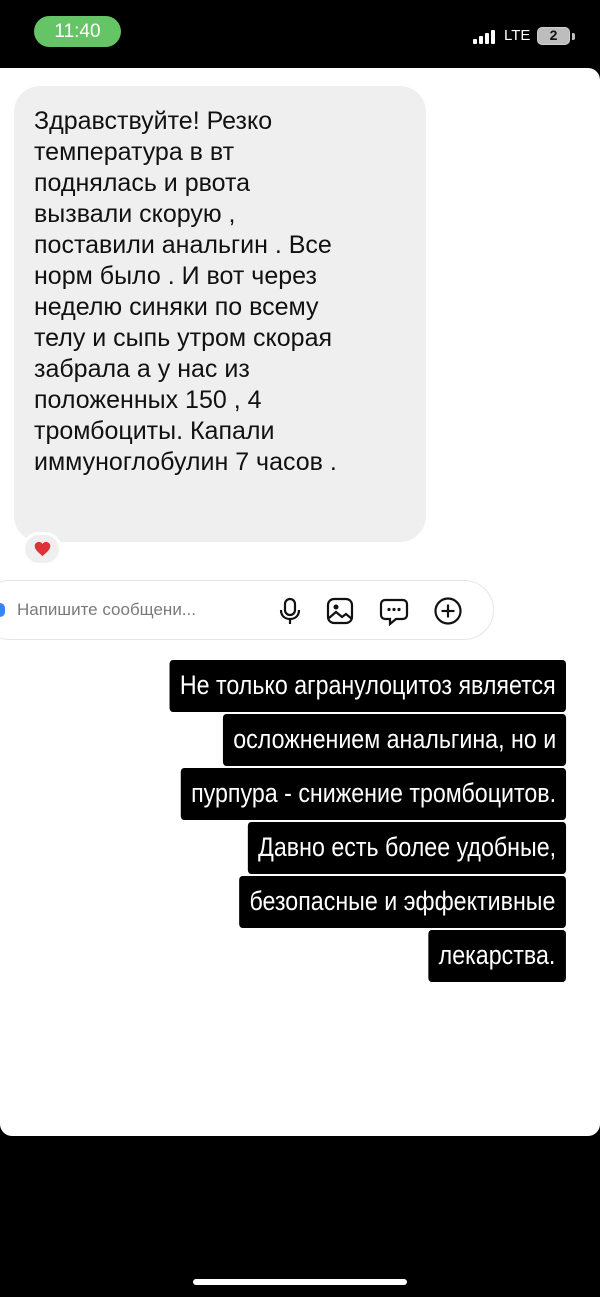  I want to click on image-icon, so click(340, 611).